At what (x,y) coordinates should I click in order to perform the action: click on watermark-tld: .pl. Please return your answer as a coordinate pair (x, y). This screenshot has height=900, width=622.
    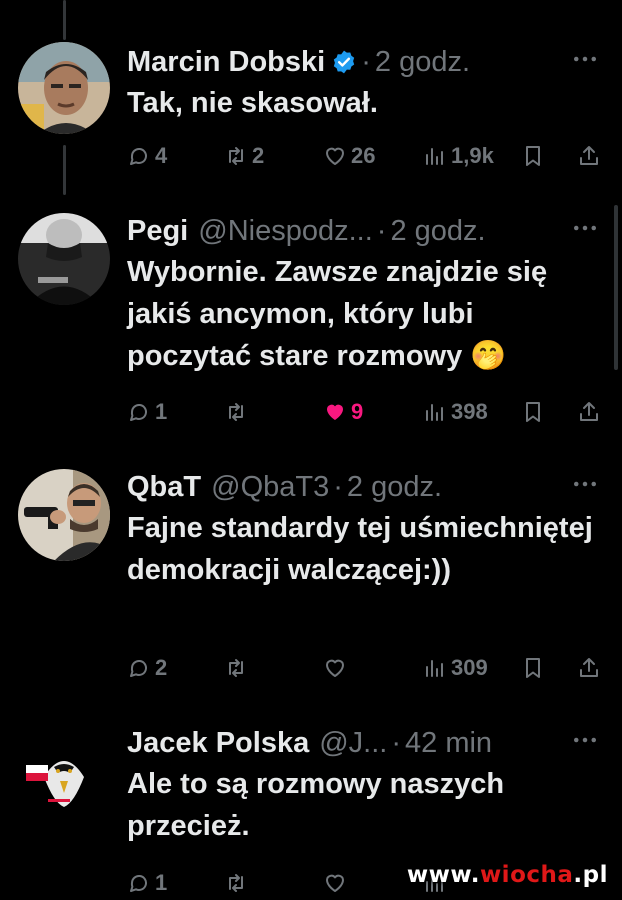
    Looking at the image, I should click on (590, 875).